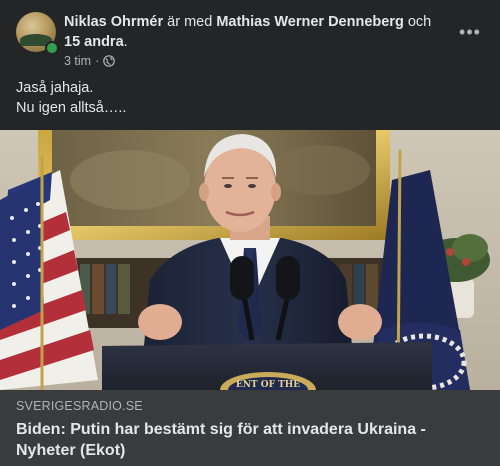 This screenshot has height=466, width=500. I want to click on tagged-person-link: Mathias Werner Denneberg, so click(309, 22).